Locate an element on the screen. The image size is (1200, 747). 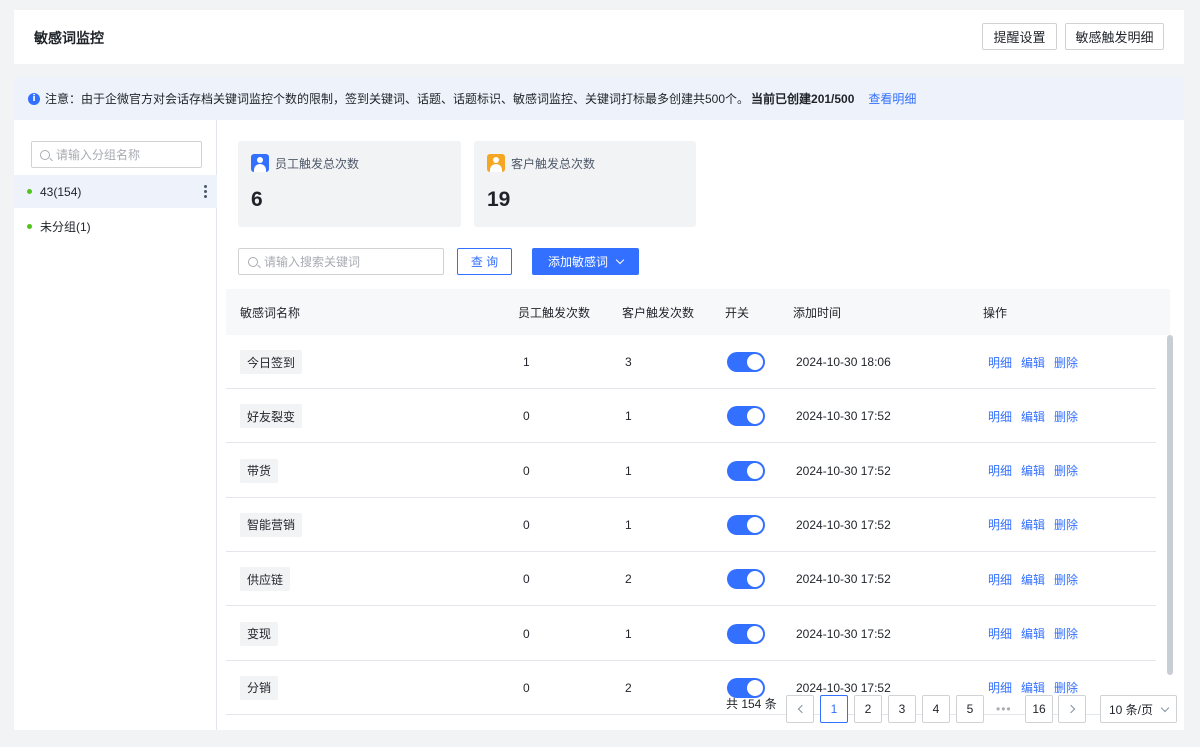
table-row: 供应链 0 2 2024-10-30 17:52 明细 编辑 删除 is located at coordinates (691, 579).